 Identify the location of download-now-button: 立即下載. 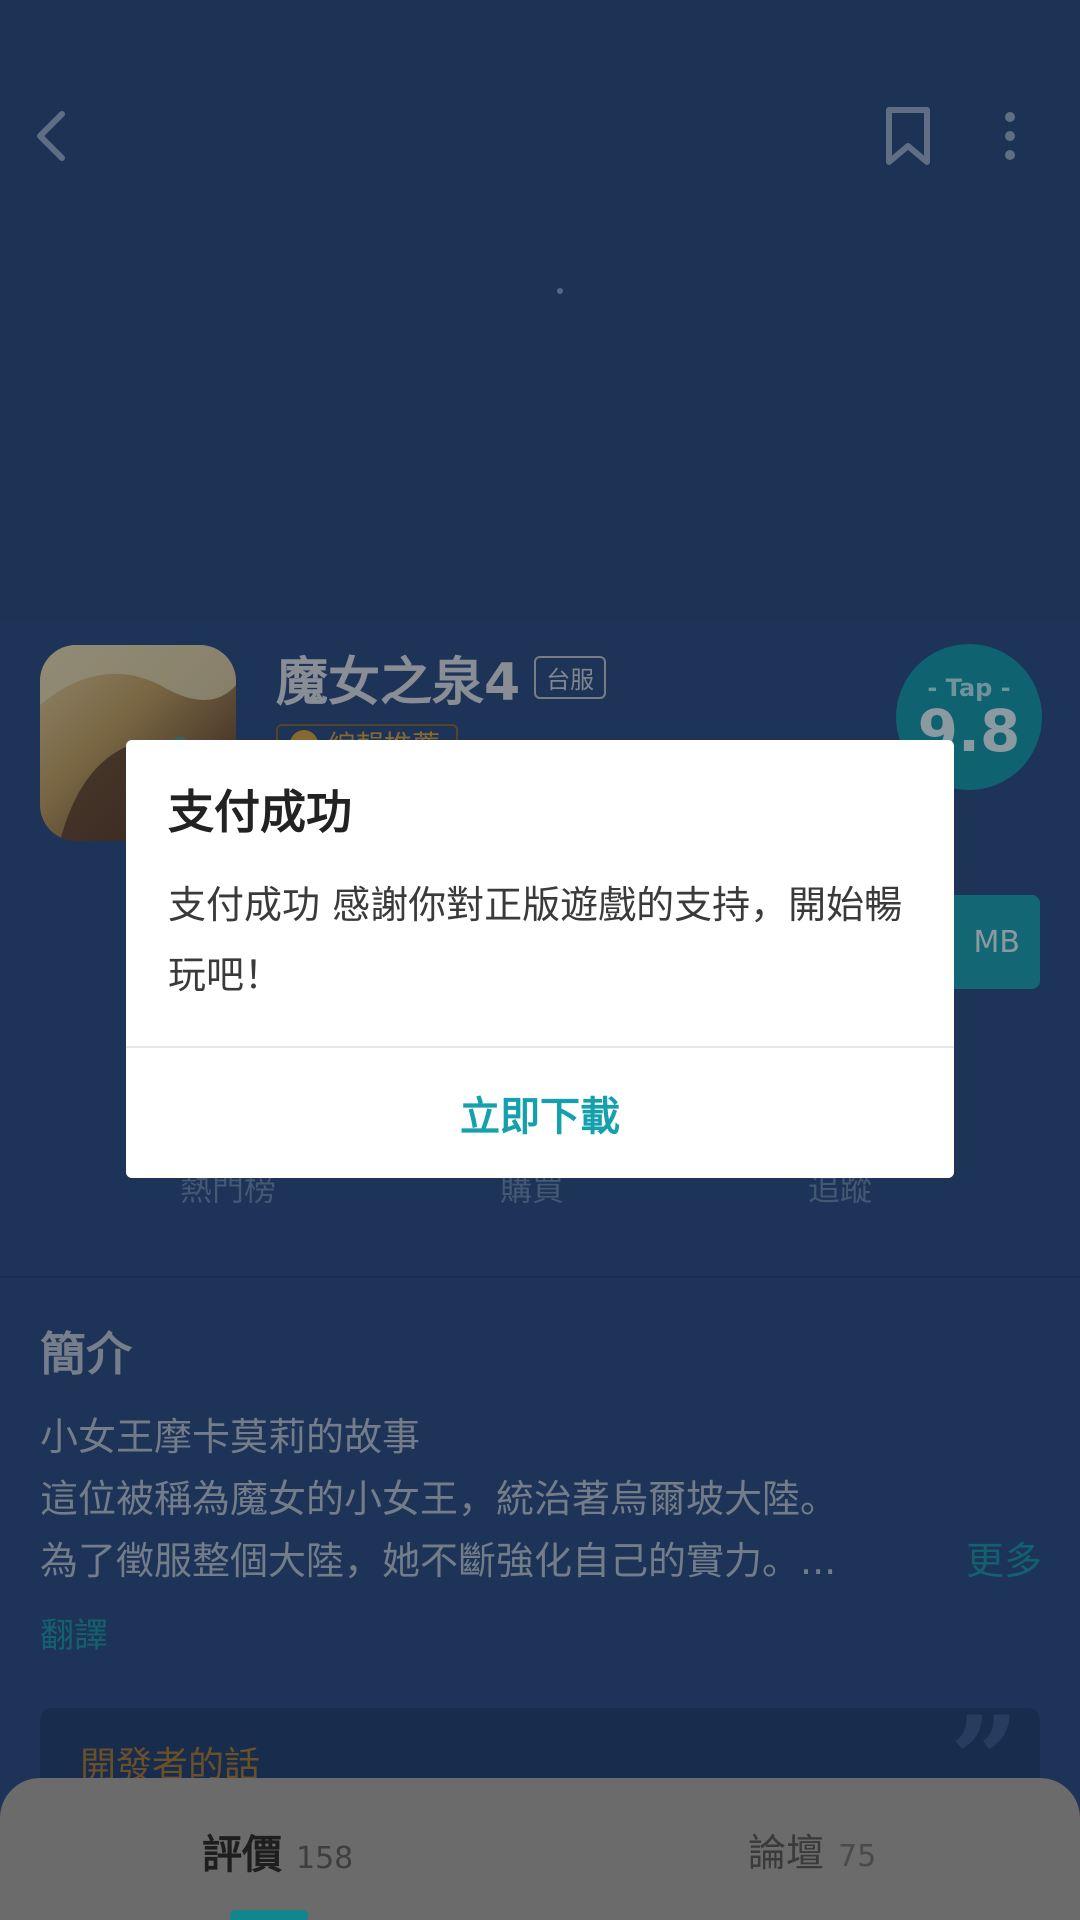
(540, 1113).